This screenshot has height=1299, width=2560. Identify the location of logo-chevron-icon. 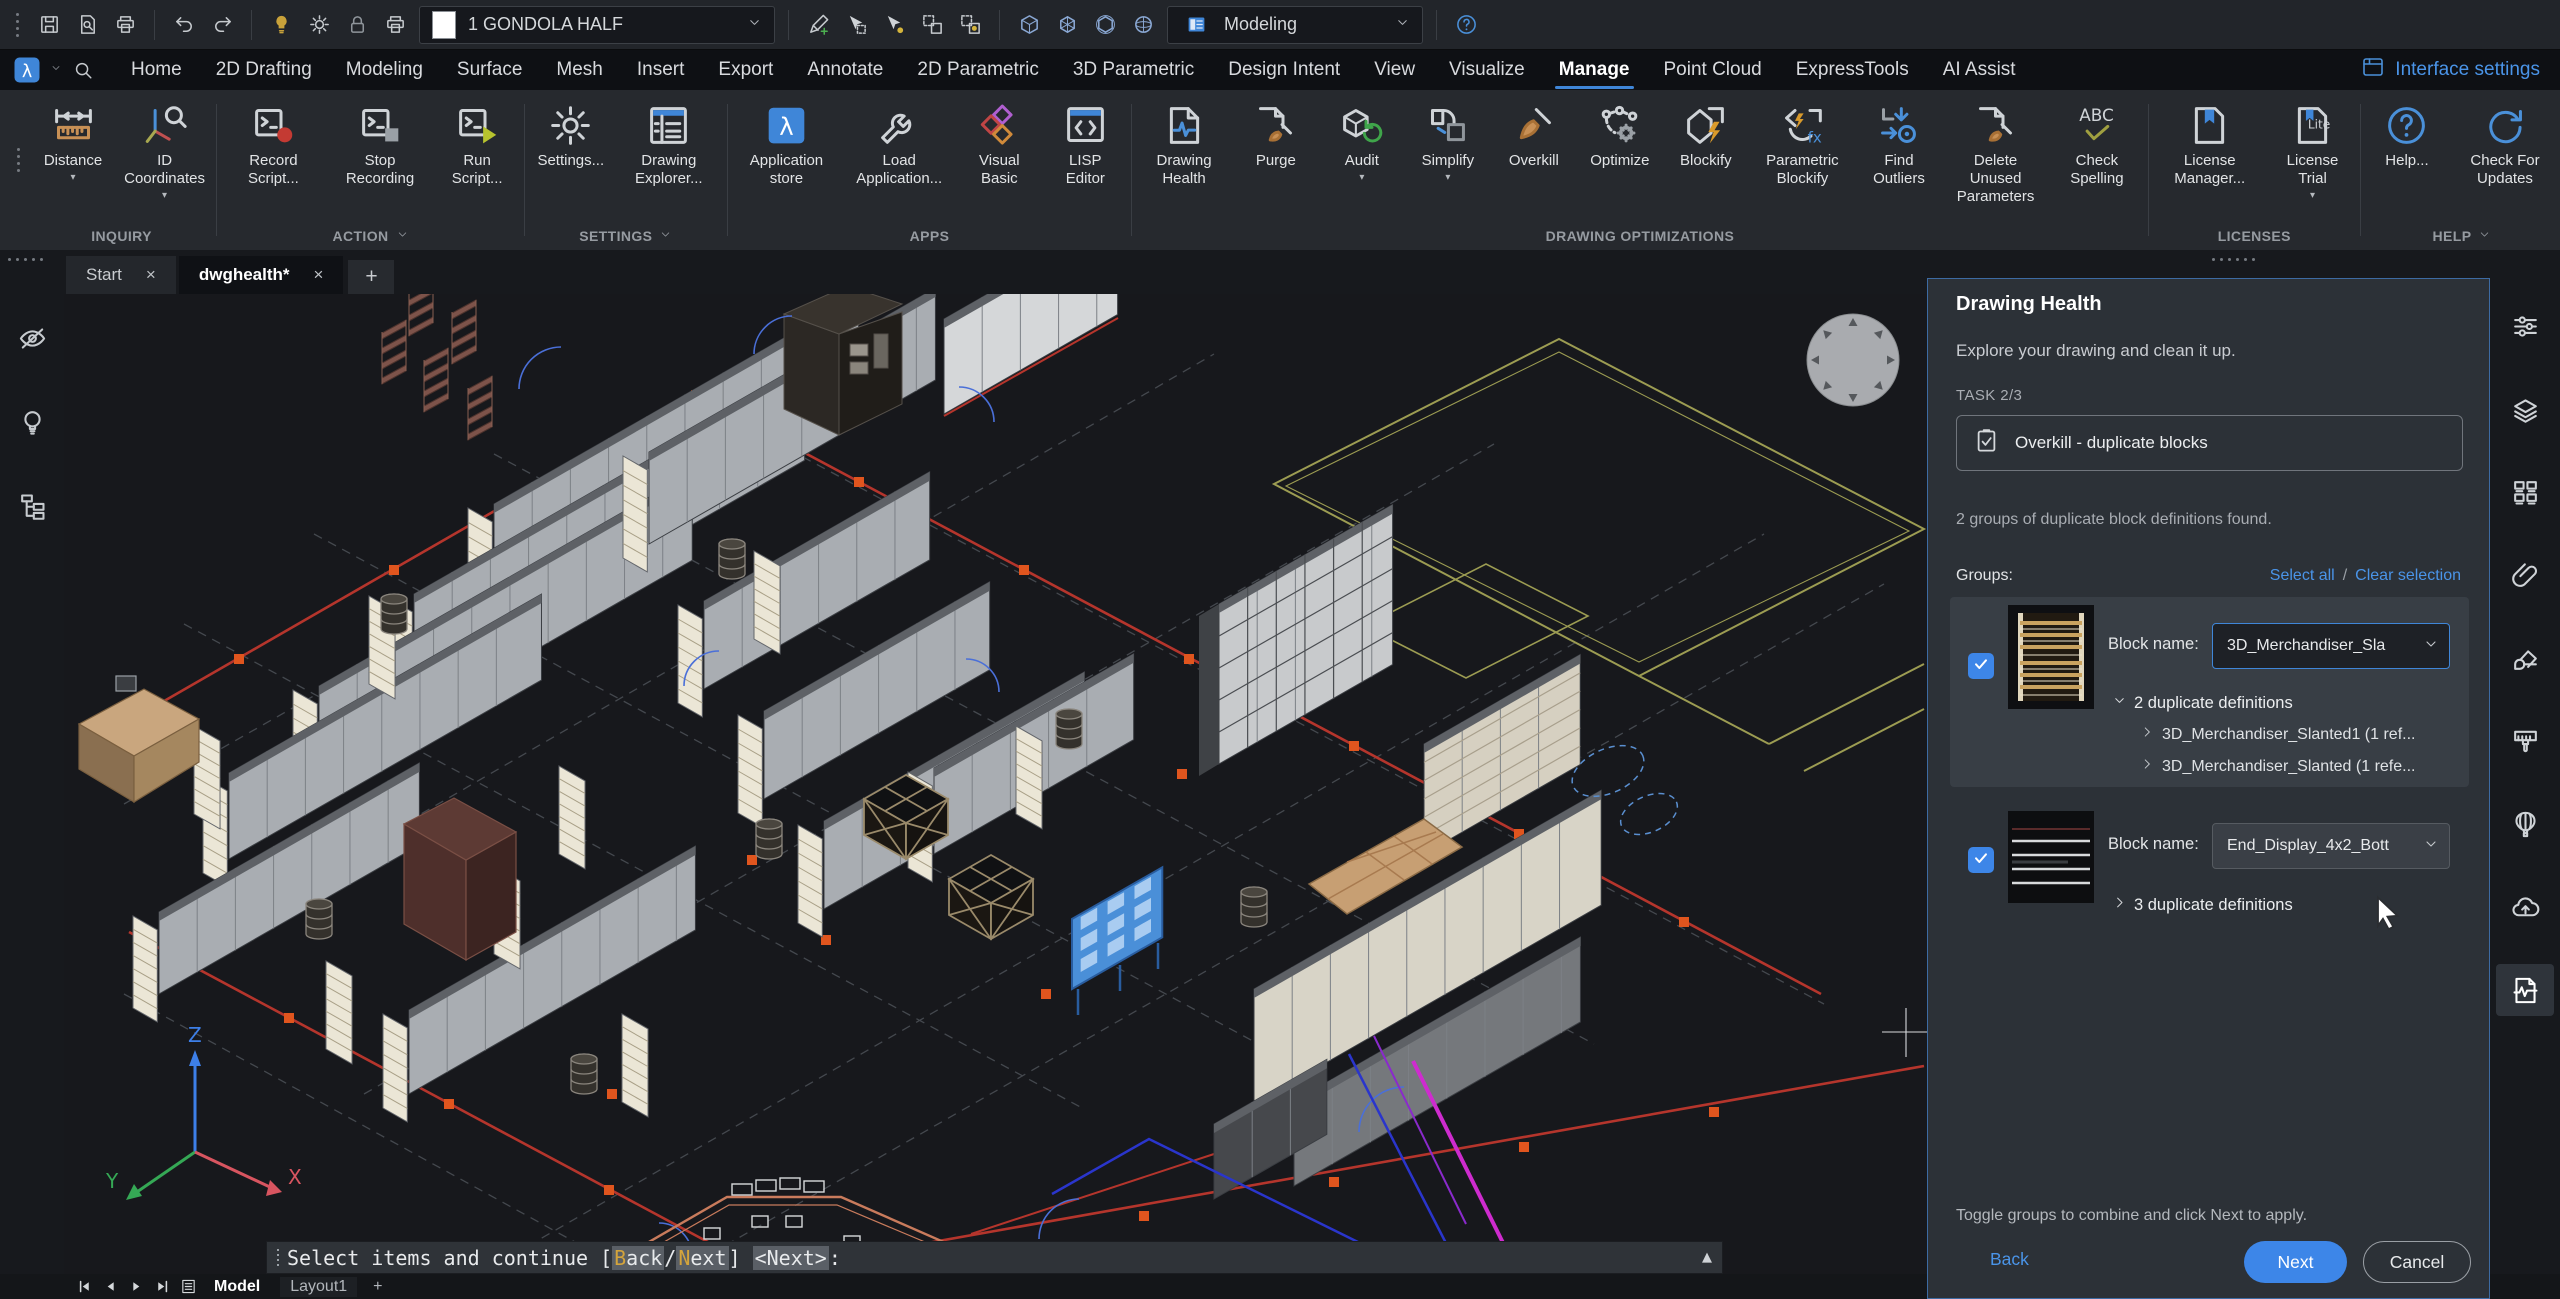
(57, 70).